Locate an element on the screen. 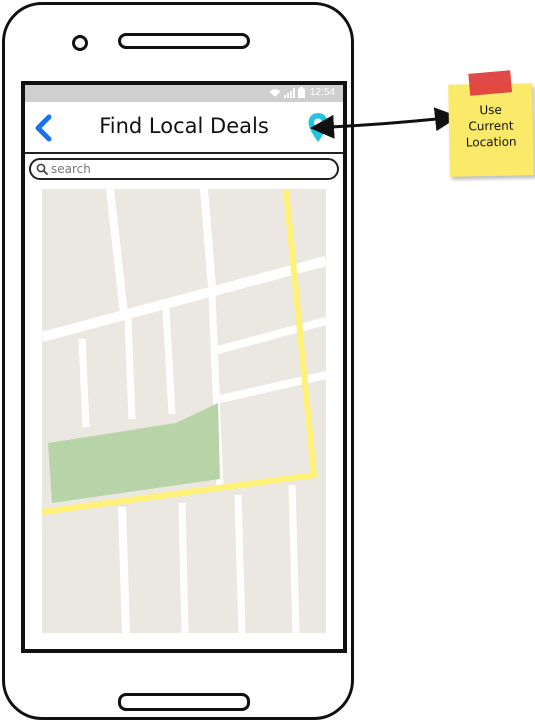  annotation-line-1: Use is located at coordinates (490, 110).